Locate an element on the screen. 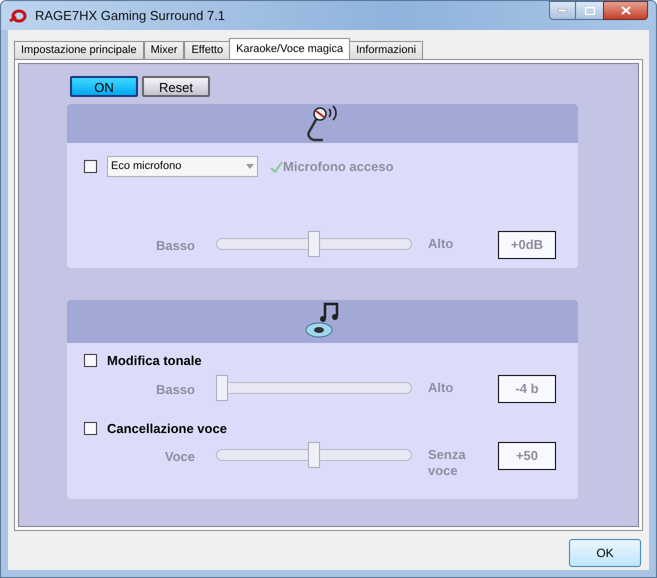  on-button: ON is located at coordinates (104, 86).